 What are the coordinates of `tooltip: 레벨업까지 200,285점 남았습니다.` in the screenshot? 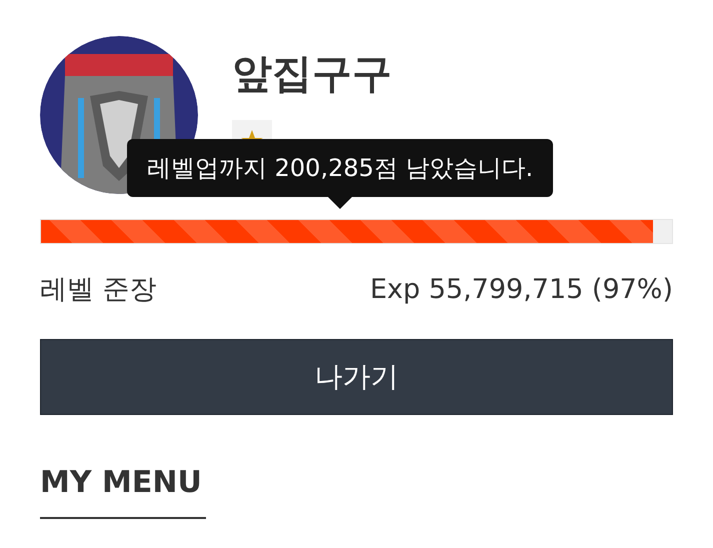 It's located at (340, 174).